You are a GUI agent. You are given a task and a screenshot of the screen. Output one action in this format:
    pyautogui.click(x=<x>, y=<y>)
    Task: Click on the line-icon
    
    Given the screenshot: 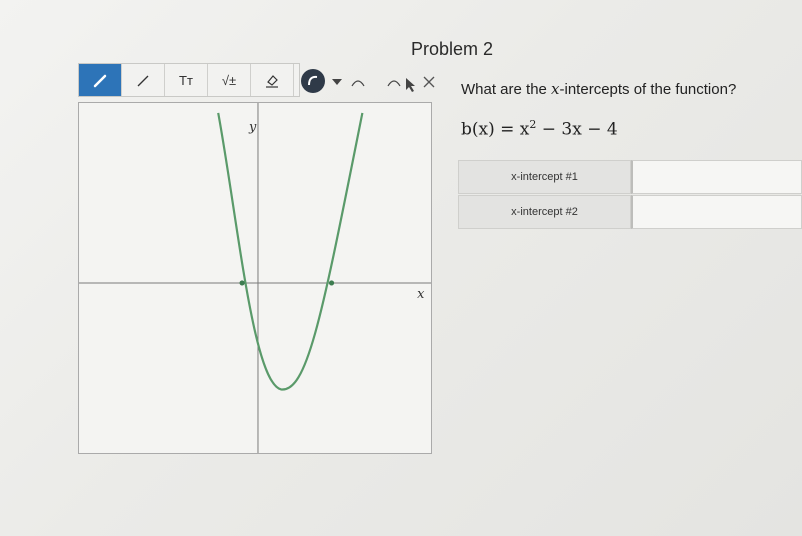 What is the action you would take?
    pyautogui.click(x=143, y=81)
    